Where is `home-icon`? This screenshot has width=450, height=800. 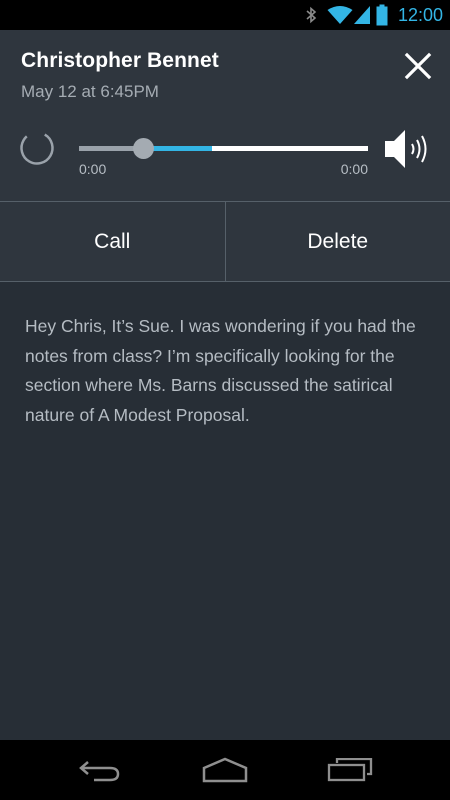
home-icon is located at coordinates (225, 770).